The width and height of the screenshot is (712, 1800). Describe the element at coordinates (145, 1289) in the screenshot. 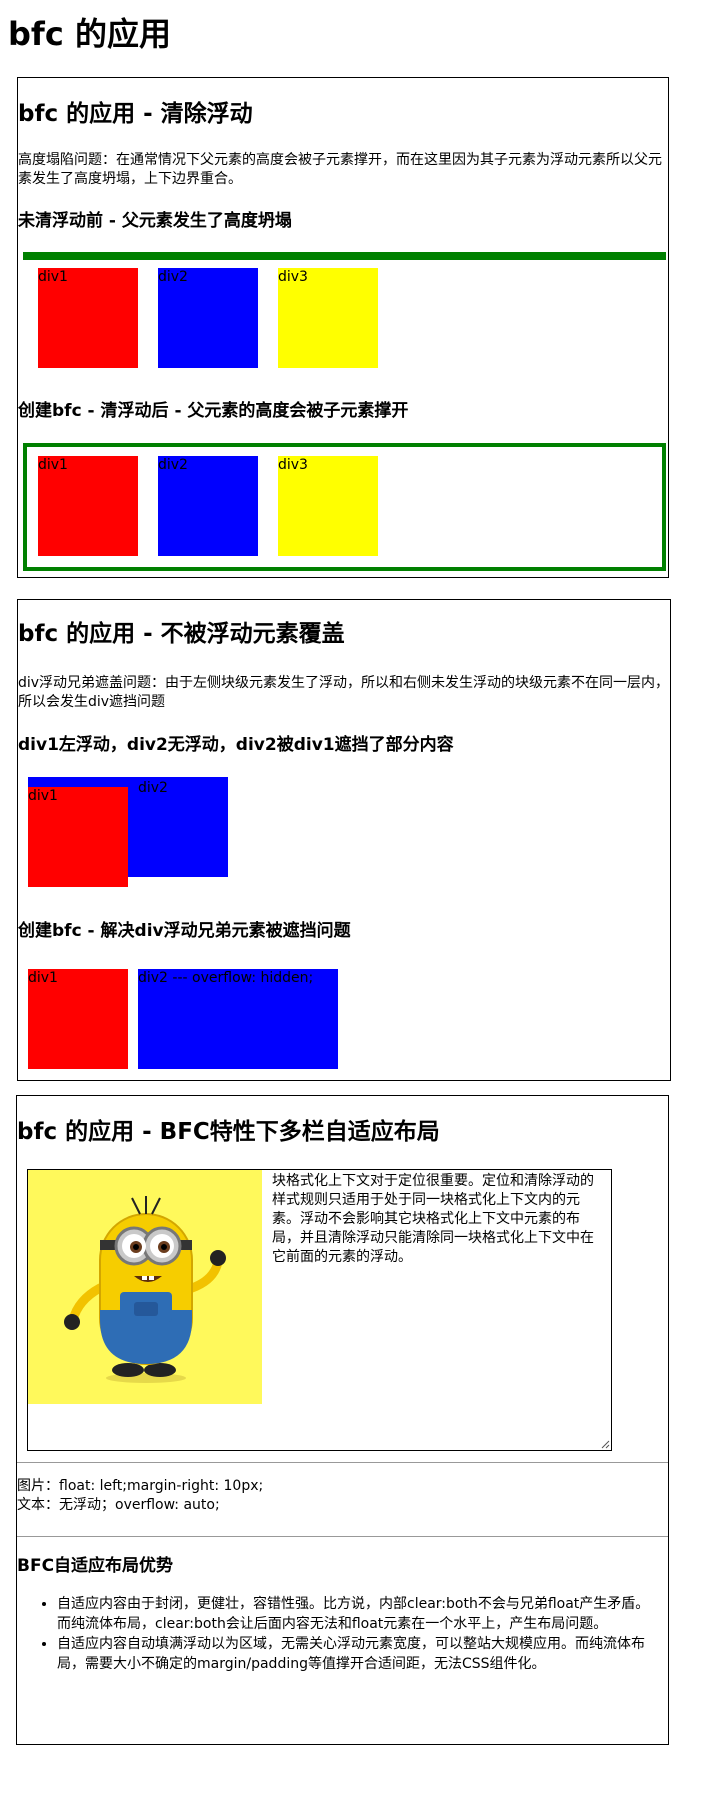

I see `minion-icon` at that location.